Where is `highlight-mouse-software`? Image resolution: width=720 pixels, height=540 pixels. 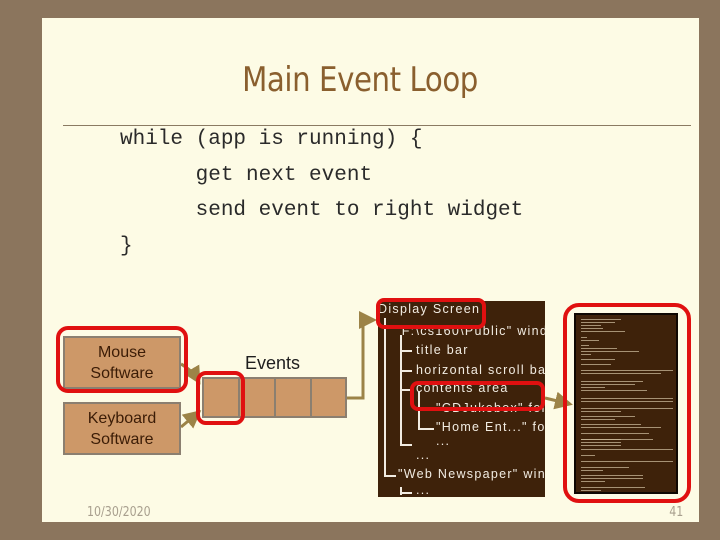 highlight-mouse-software is located at coordinates (122, 359).